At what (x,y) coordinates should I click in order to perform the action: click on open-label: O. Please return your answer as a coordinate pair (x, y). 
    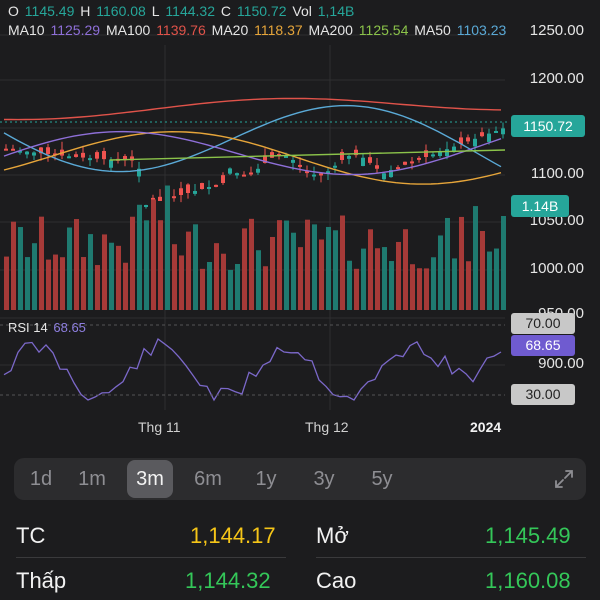
    Looking at the image, I should click on (13, 11).